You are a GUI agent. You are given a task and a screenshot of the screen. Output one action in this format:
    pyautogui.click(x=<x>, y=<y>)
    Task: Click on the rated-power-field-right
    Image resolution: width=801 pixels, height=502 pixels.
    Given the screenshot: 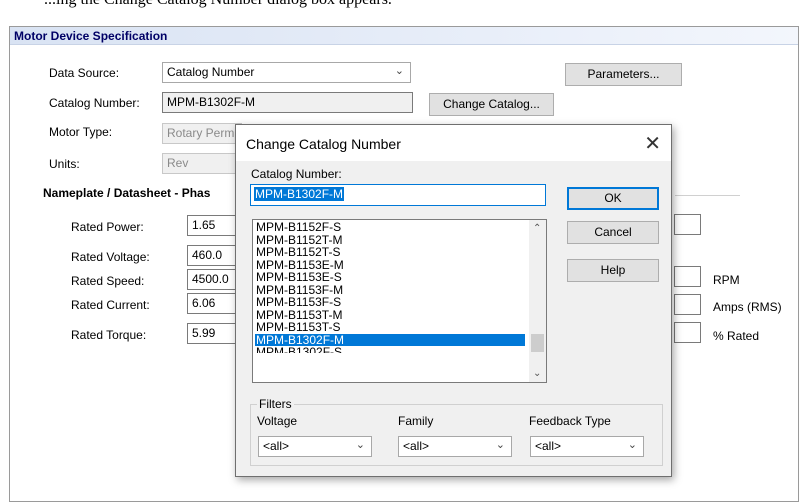 What is the action you would take?
    pyautogui.click(x=687, y=224)
    